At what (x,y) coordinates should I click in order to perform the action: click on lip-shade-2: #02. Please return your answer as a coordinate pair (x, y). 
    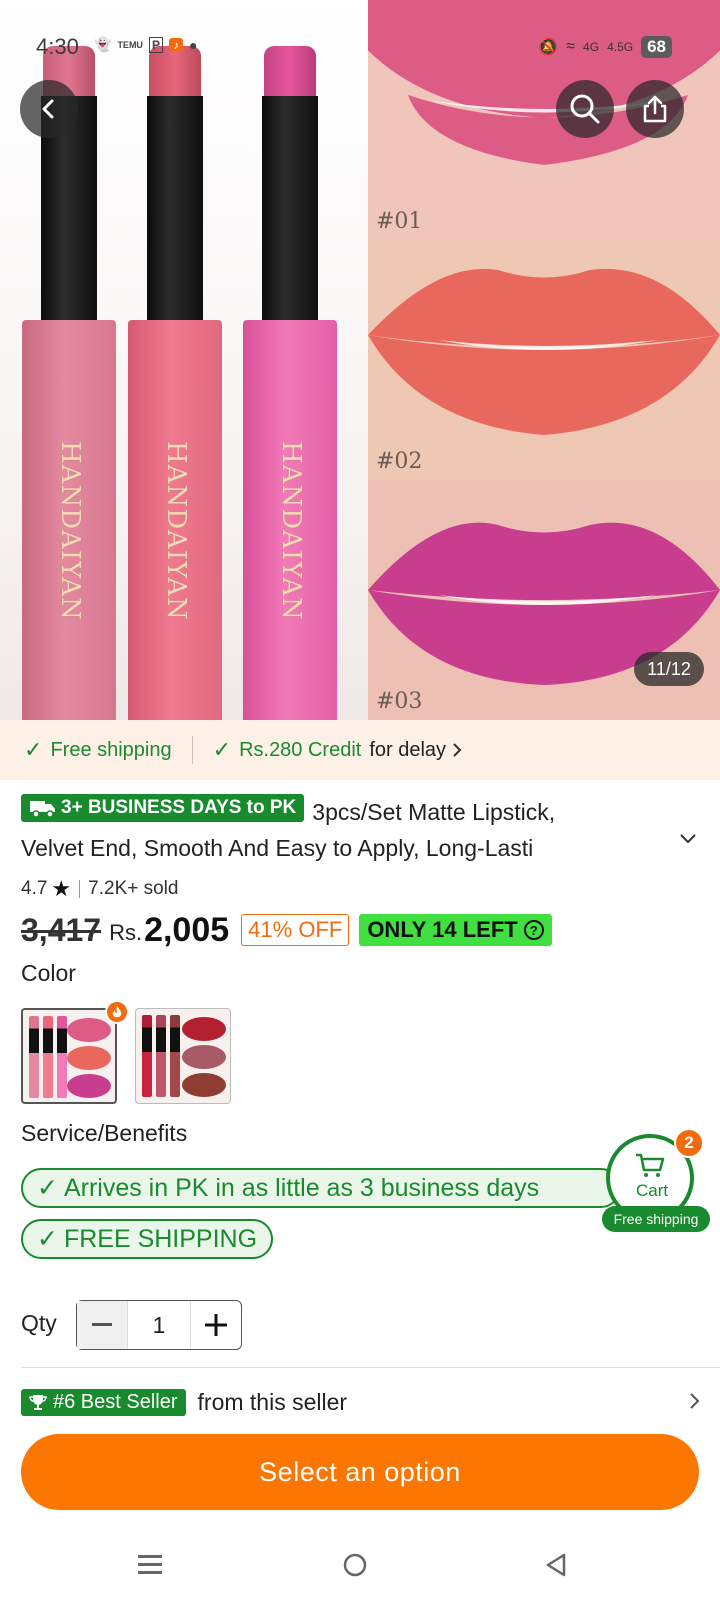
    Looking at the image, I should click on (544, 360).